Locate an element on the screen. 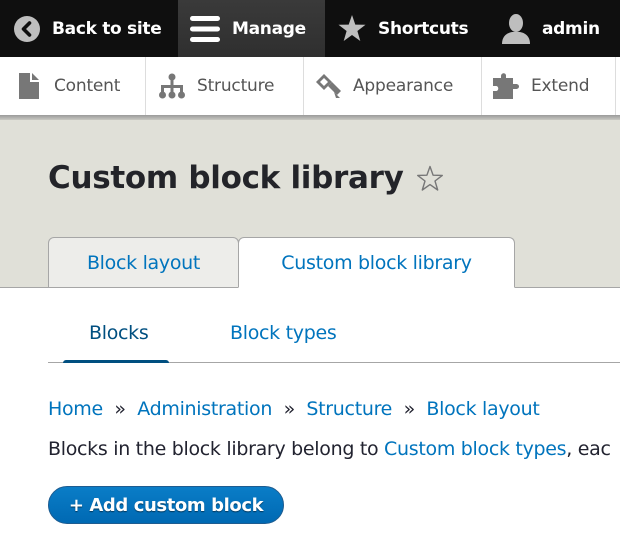 The height and width of the screenshot is (546, 620). back-arrow-icon is located at coordinates (27, 28).